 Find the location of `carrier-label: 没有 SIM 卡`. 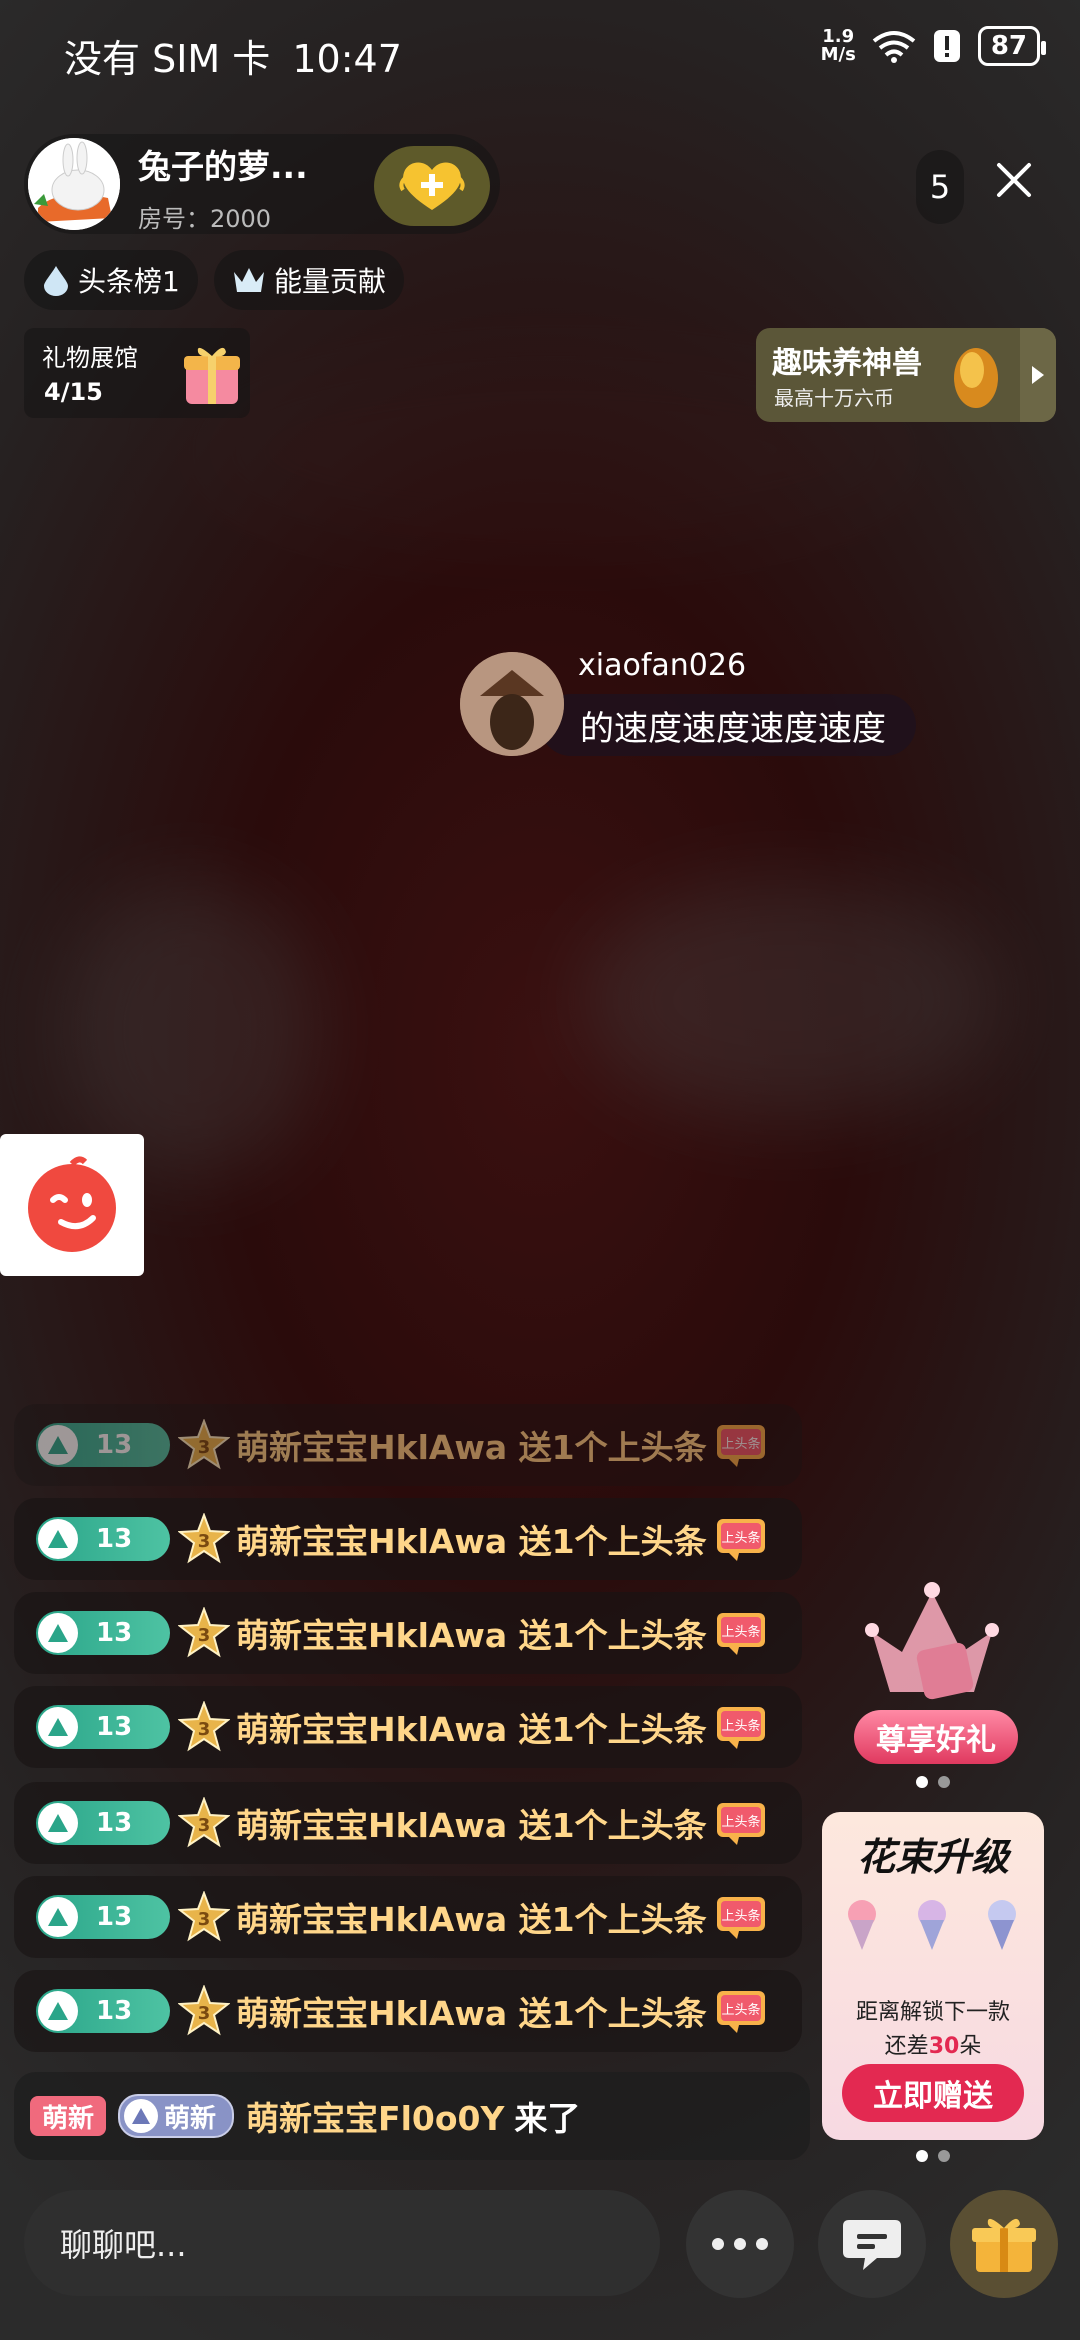

carrier-label: 没有 SIM 卡 is located at coordinates (167, 59).